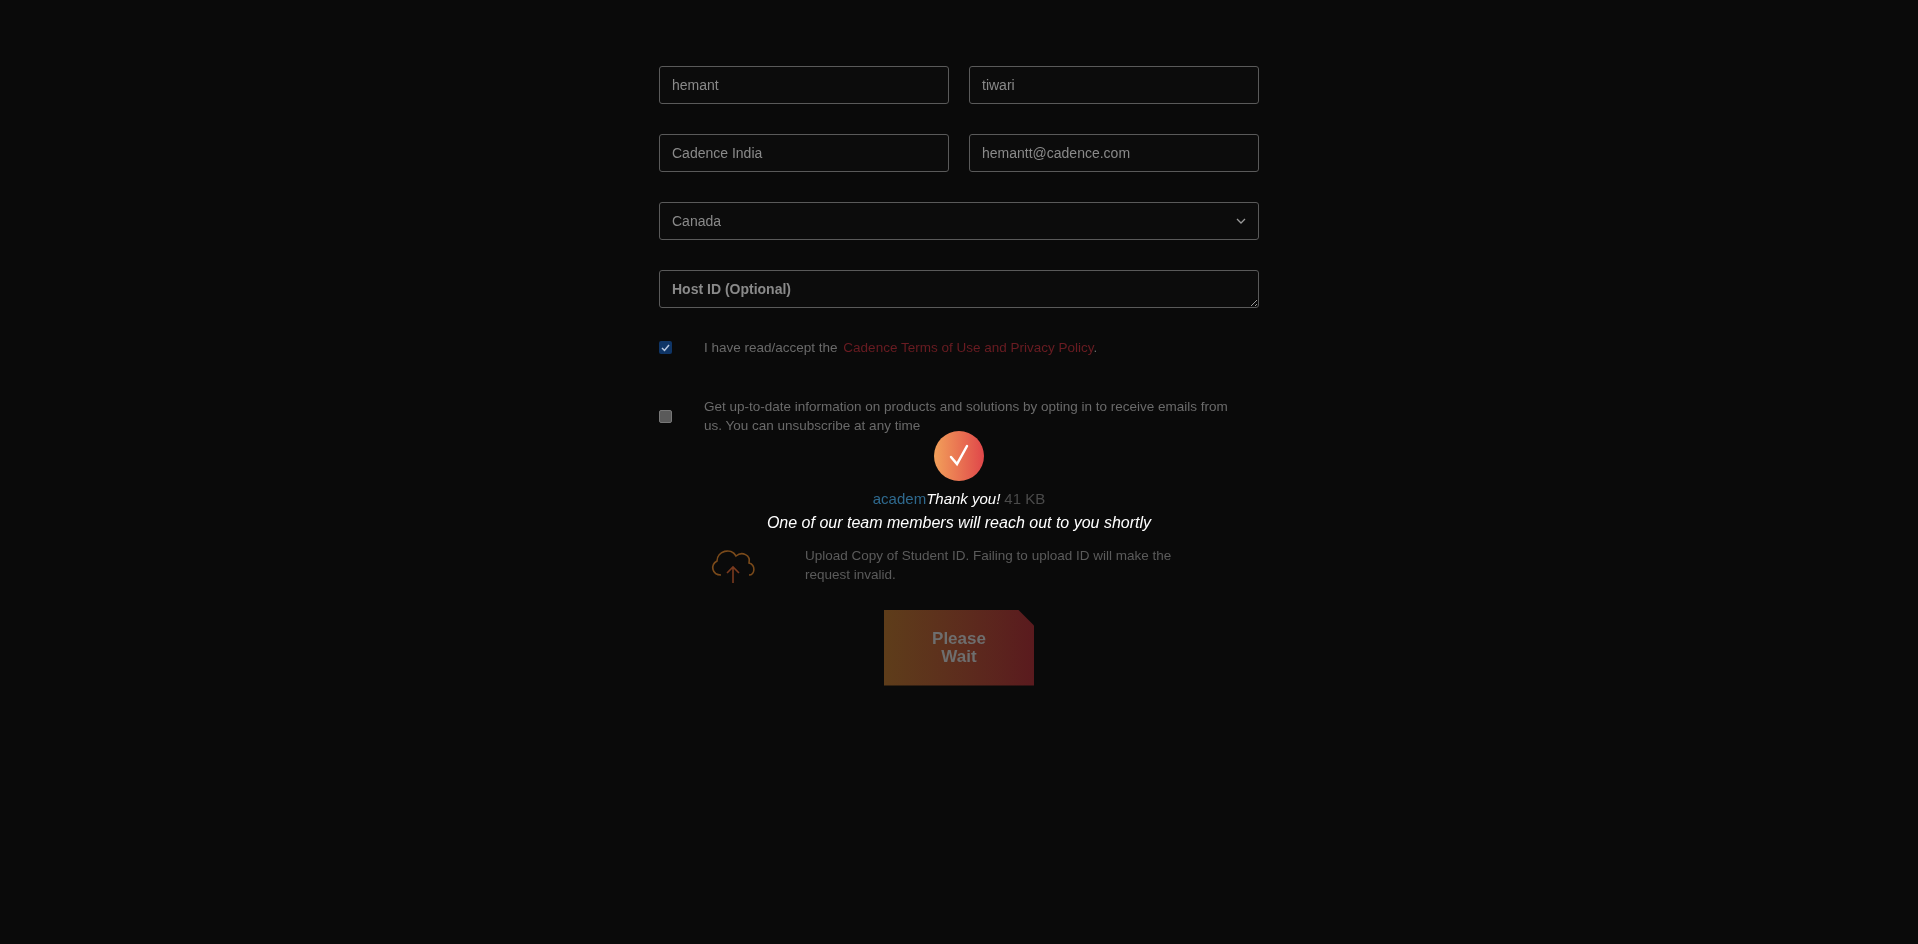 The width and height of the screenshot is (1918, 944). What do you see at coordinates (989, 565) in the screenshot?
I see `upload-instructions: Upload Copy of Student ID. Failing to upload ID will make the request invalid.` at bounding box center [989, 565].